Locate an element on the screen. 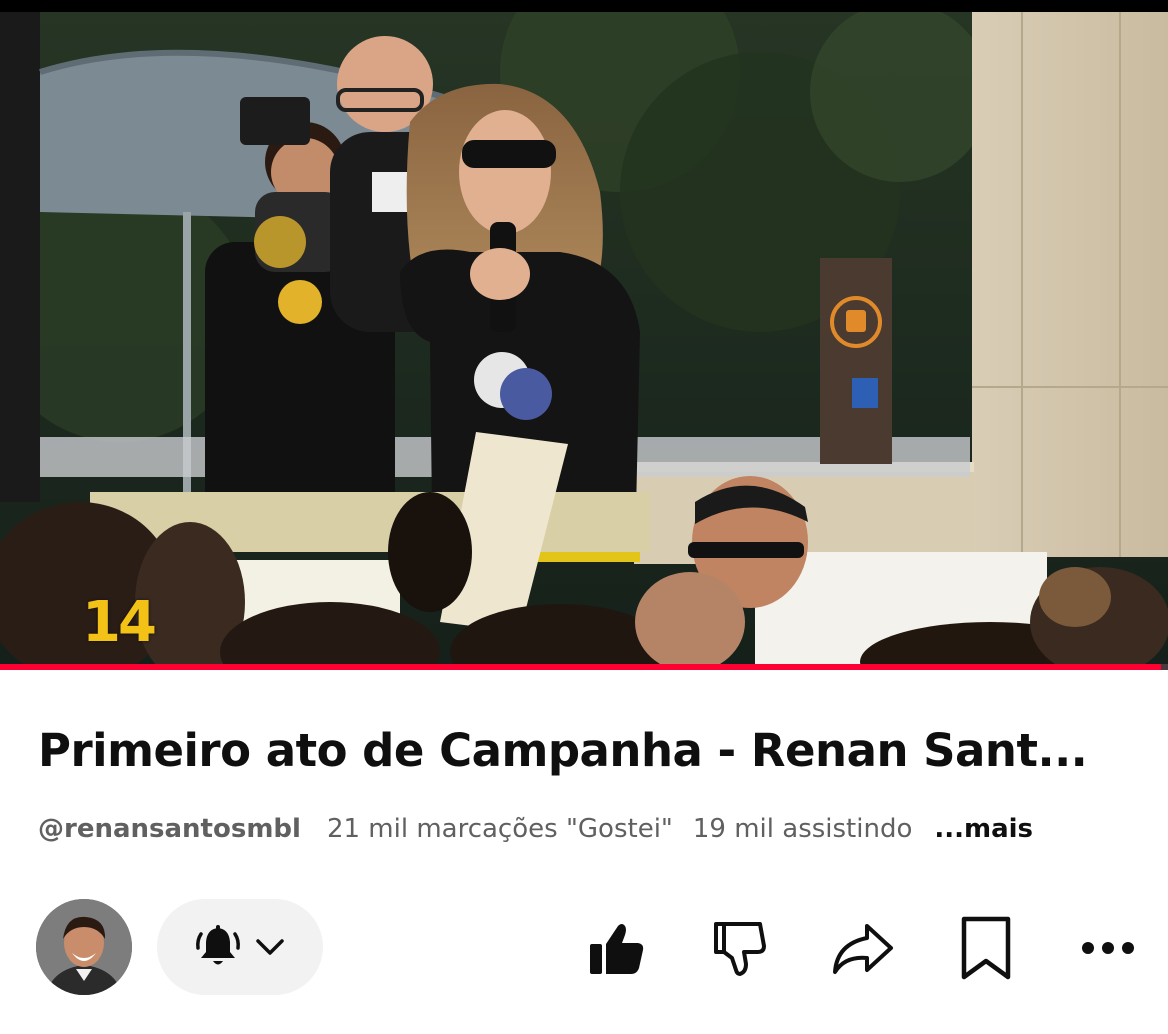 This screenshot has height=1034, width=1168. more-description-link: ...mais is located at coordinates (983, 829).